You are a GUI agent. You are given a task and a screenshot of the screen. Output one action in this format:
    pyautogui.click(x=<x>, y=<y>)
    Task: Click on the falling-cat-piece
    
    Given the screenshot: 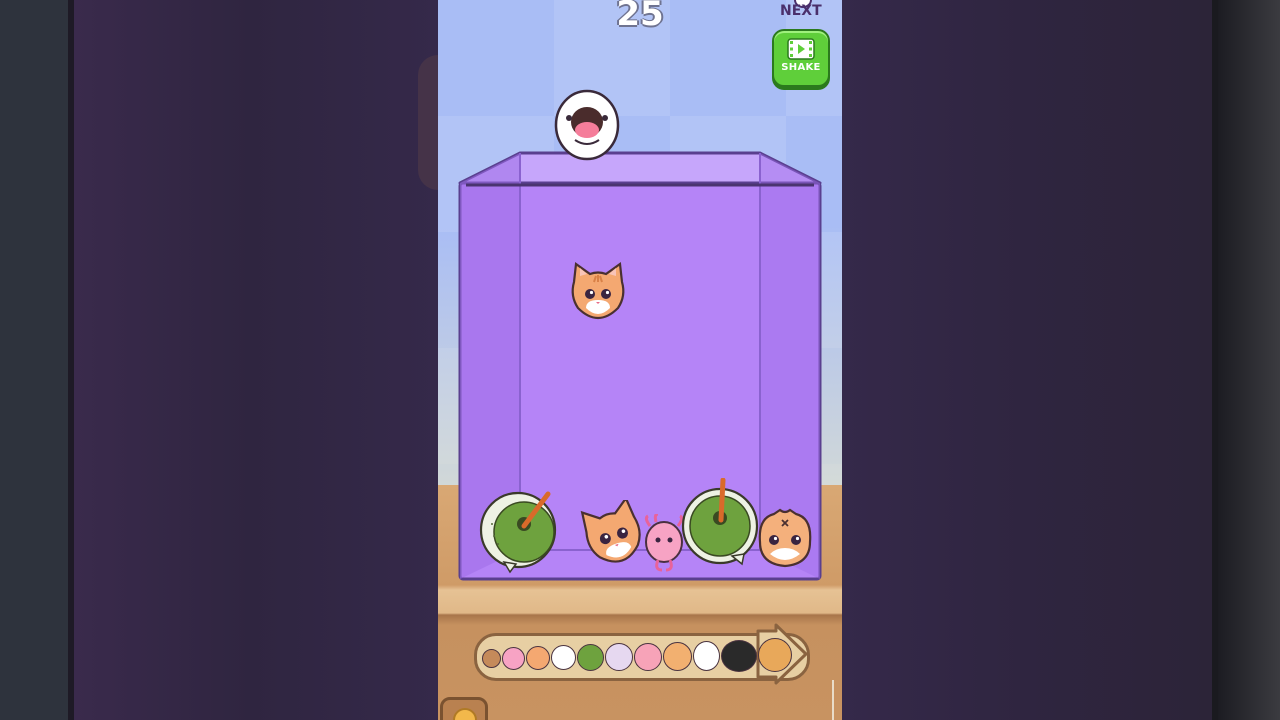 What is the action you would take?
    pyautogui.click(x=598, y=291)
    